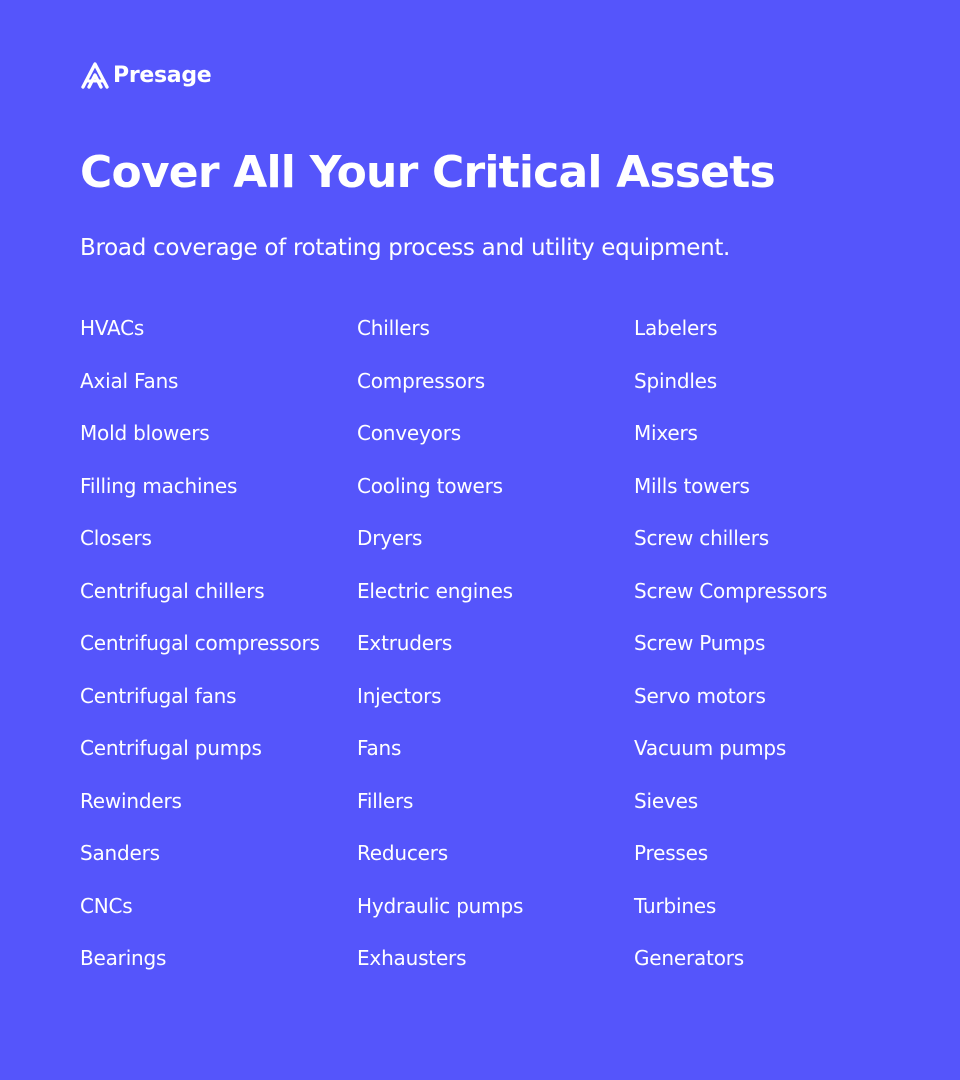  Describe the element at coordinates (116, 538) in the screenshot. I see `asset-list-item: Closers` at that location.